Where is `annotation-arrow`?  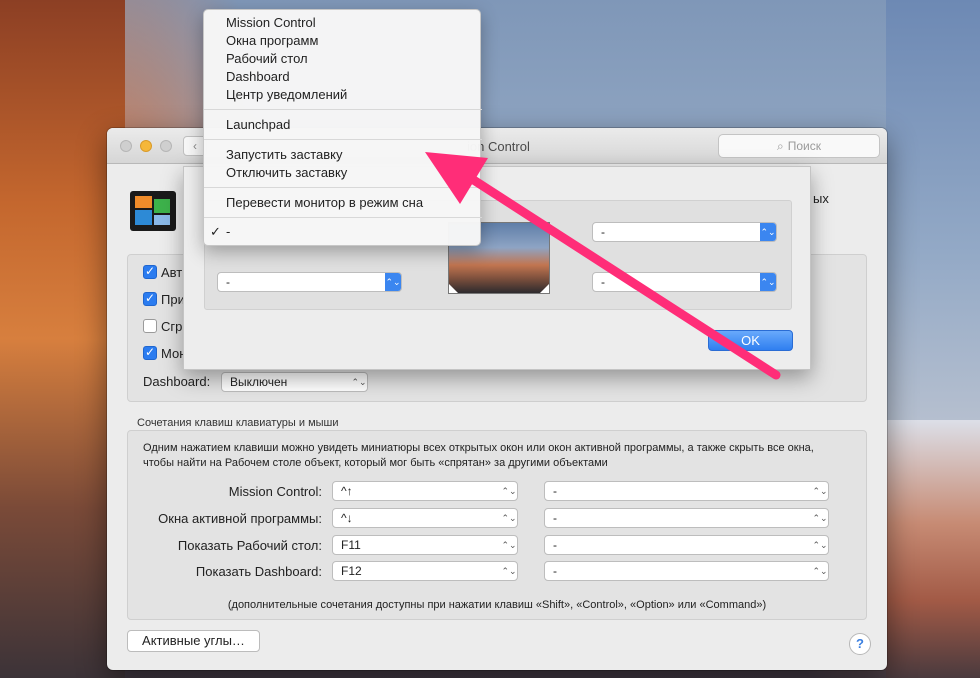
annotation-arrow is located at coordinates (603, 266).